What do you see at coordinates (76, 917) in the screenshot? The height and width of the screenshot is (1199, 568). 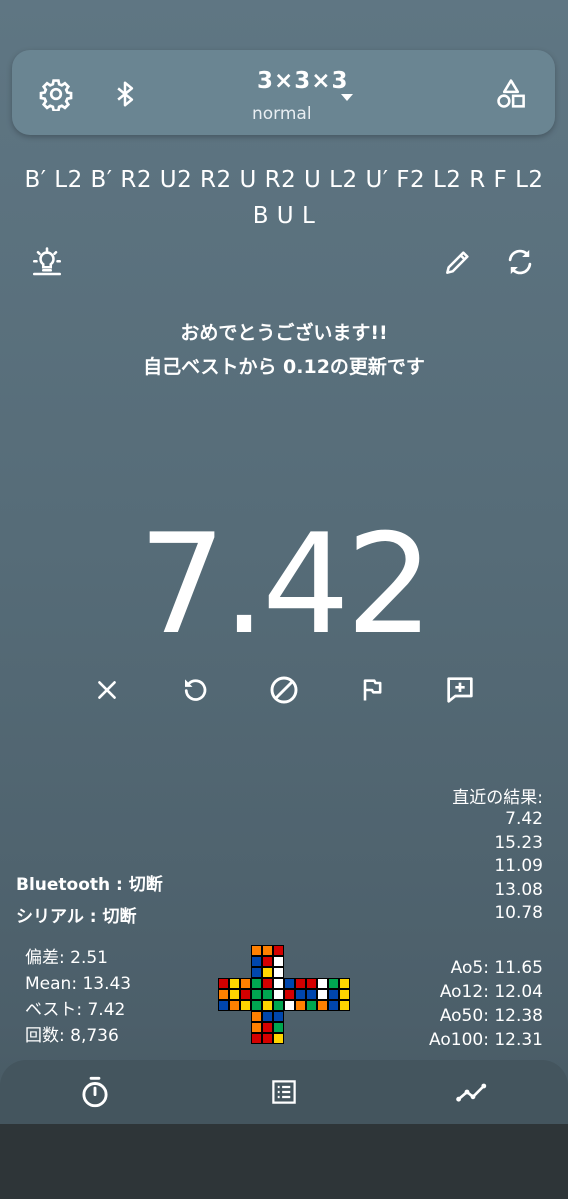 I see `serial-status: シリアル : 切断` at bounding box center [76, 917].